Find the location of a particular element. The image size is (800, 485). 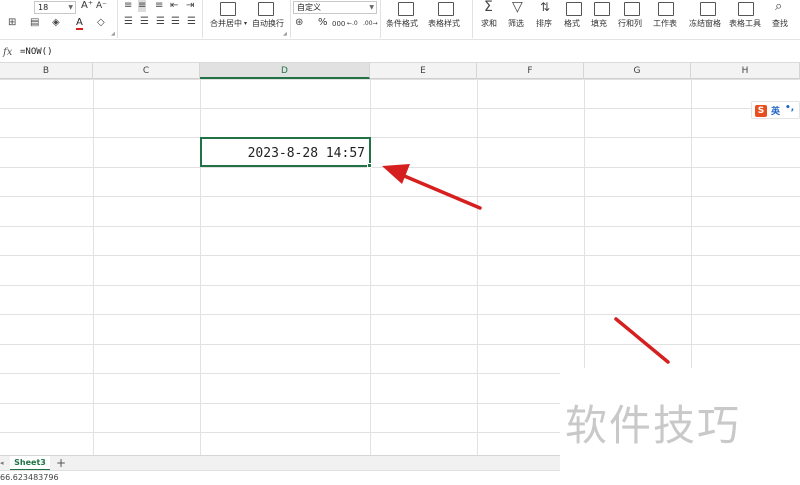

number-format-select: 自定义 ▼ is located at coordinates (335, 7).